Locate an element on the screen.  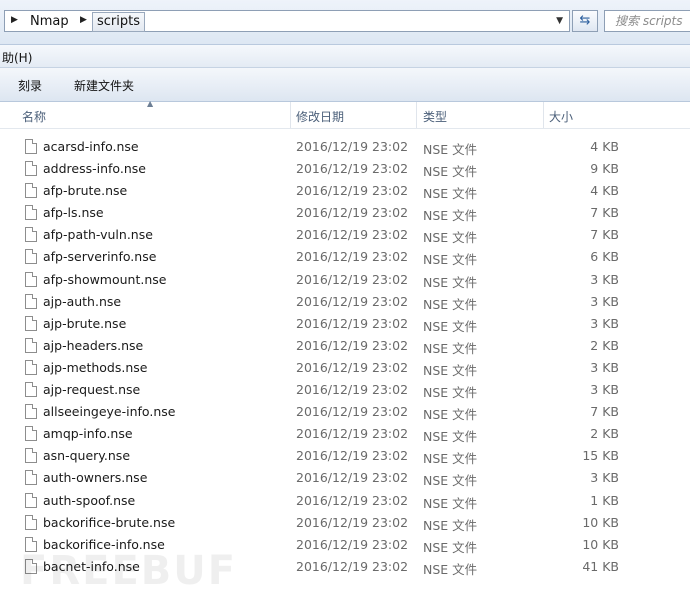
file-name: ajp-auth.nse is located at coordinates (82, 301).